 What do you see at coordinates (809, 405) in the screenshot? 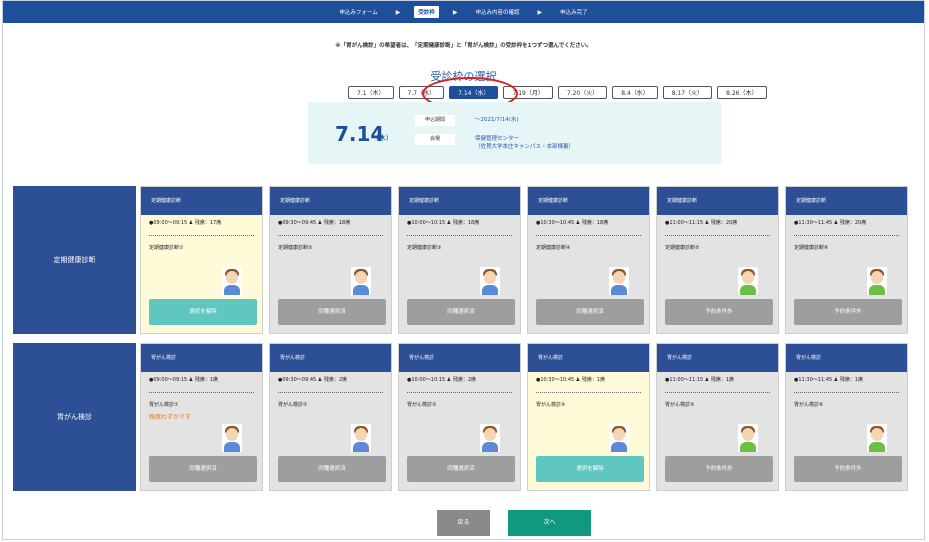
I see `card-slot-name: 胃がん検診⑥` at bounding box center [809, 405].